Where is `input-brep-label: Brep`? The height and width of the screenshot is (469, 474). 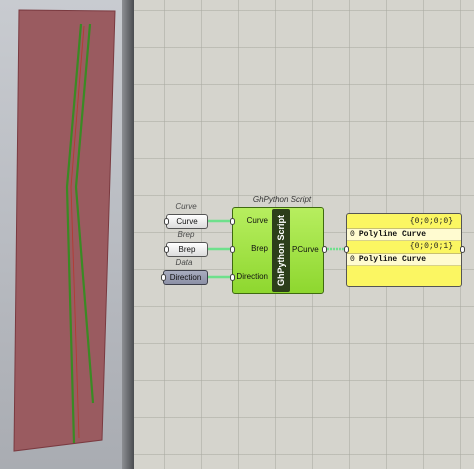 input-brep-label: Brep is located at coordinates (250, 248).